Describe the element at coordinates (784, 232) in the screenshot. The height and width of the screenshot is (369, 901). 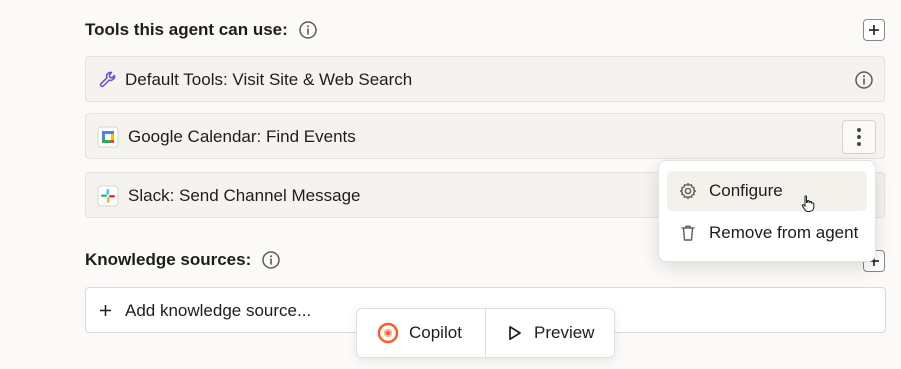
I see `menu-item-label: Remove from agent` at that location.